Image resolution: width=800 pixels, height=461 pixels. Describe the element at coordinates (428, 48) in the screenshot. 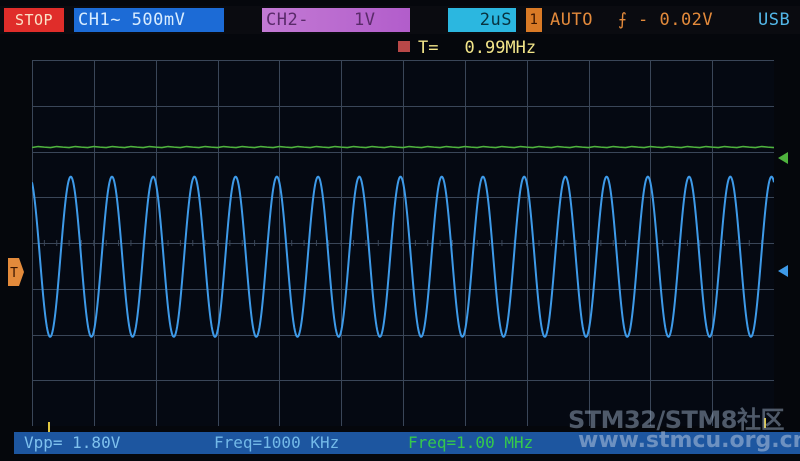

I see `period-label: T=` at that location.